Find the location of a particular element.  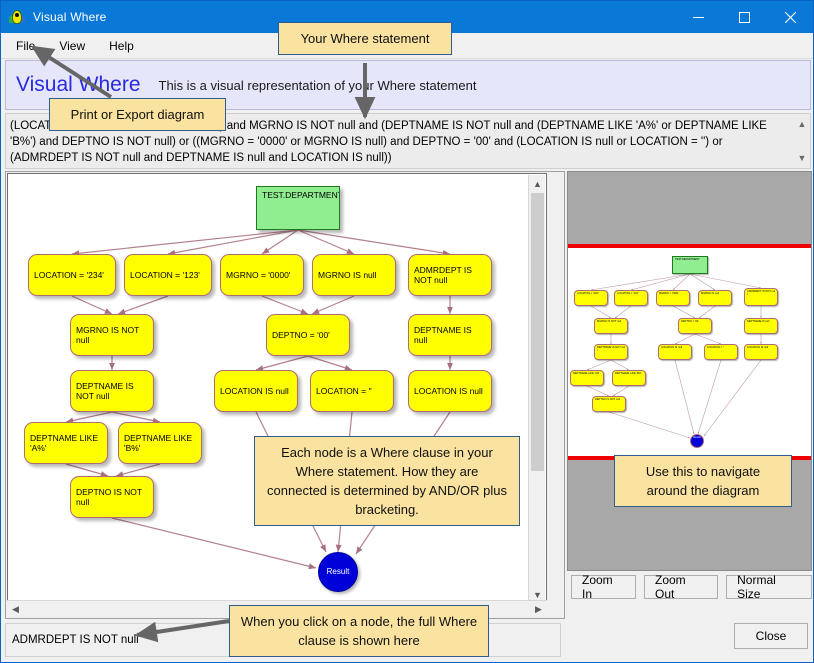

callout-your-where-statement: Your Where statement is located at coordinates (365, 38).